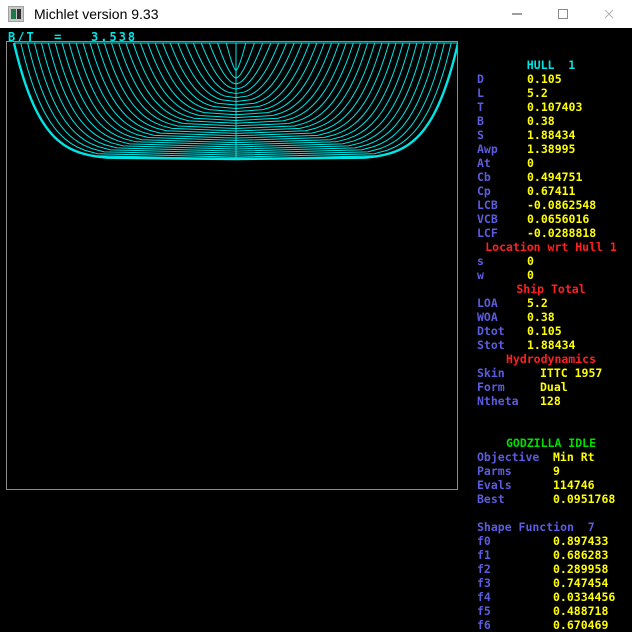 The width and height of the screenshot is (632, 632). Describe the element at coordinates (551, 149) in the screenshot. I see `hull-param-row: Awp 1.38995` at that location.